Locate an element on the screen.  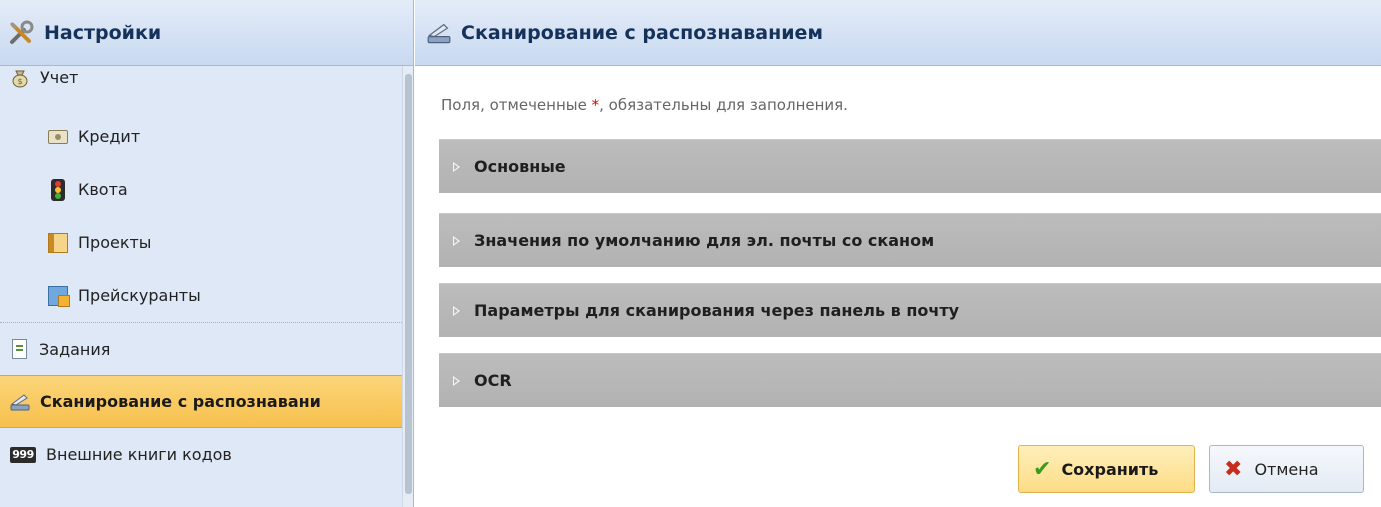
sidebar-item-label: Проекты is located at coordinates (115, 242).